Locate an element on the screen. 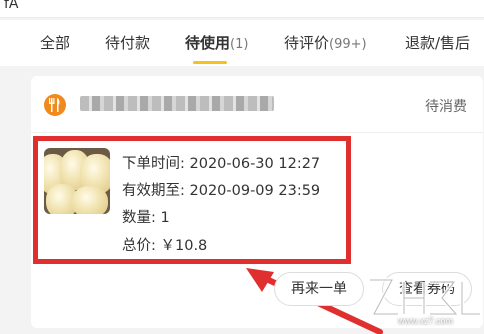 Image resolution: width=484 pixels, height=334 pixels. reorder-button: 再来一单 is located at coordinates (319, 289).